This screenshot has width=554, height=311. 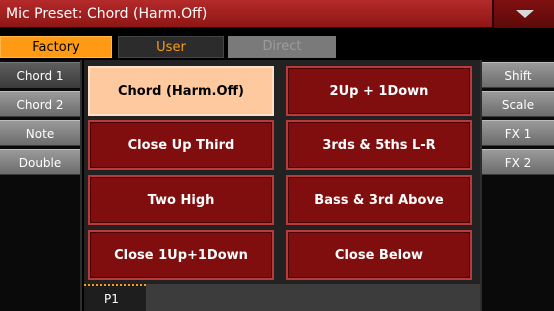 What do you see at coordinates (282, 297) in the screenshot?
I see `page-bar: P1` at bounding box center [282, 297].